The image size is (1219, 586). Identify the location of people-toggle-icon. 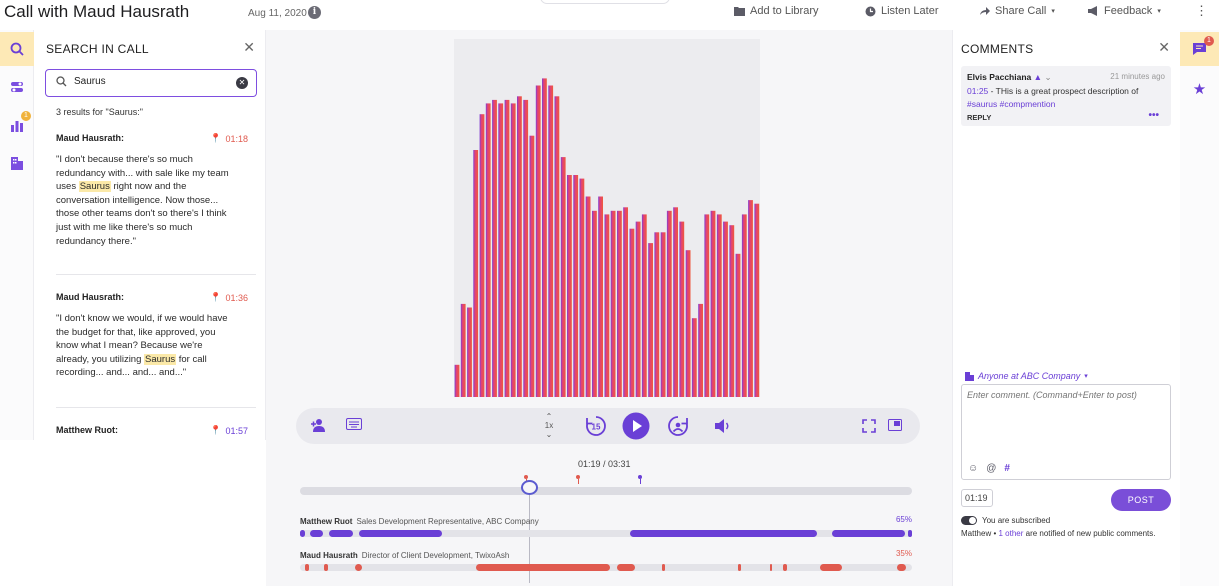
(17, 87).